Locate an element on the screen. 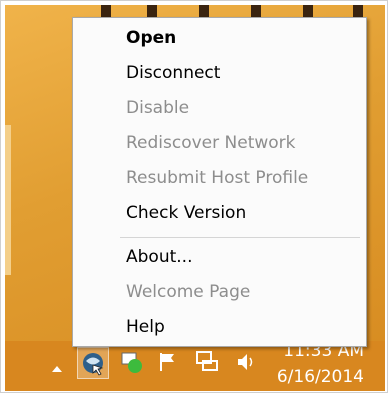  clock-date: 6/16/2014 is located at coordinates (314, 377).